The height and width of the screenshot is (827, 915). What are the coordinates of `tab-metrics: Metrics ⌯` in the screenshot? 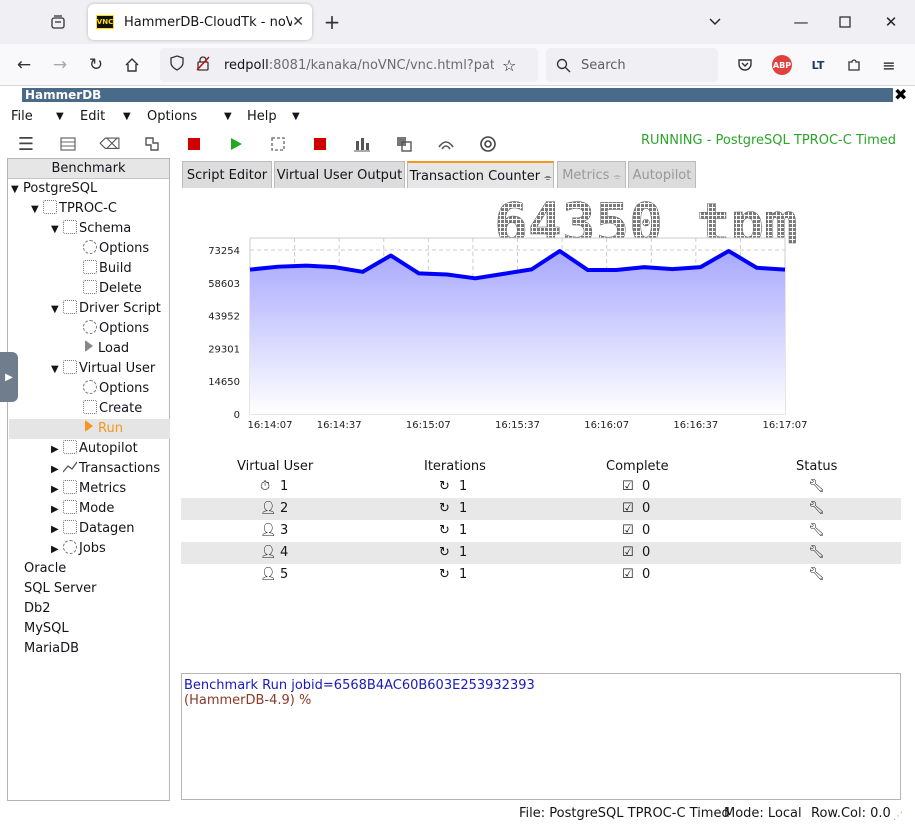 It's located at (591, 174).